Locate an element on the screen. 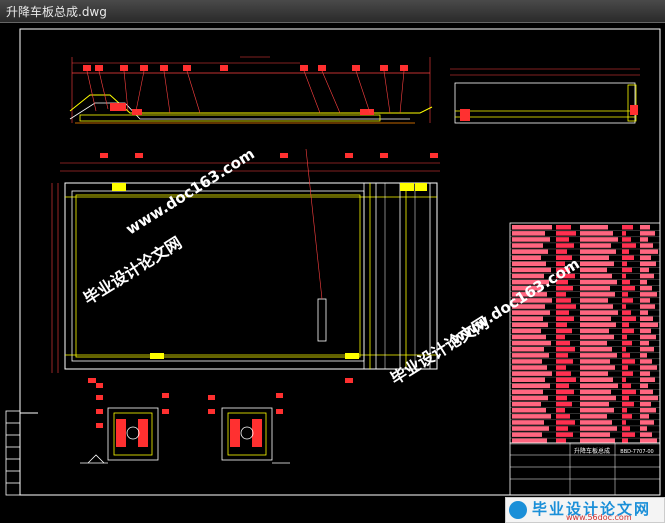 The height and width of the screenshot is (523, 665). title-block-name: 升降车板总成 is located at coordinates (592, 451).